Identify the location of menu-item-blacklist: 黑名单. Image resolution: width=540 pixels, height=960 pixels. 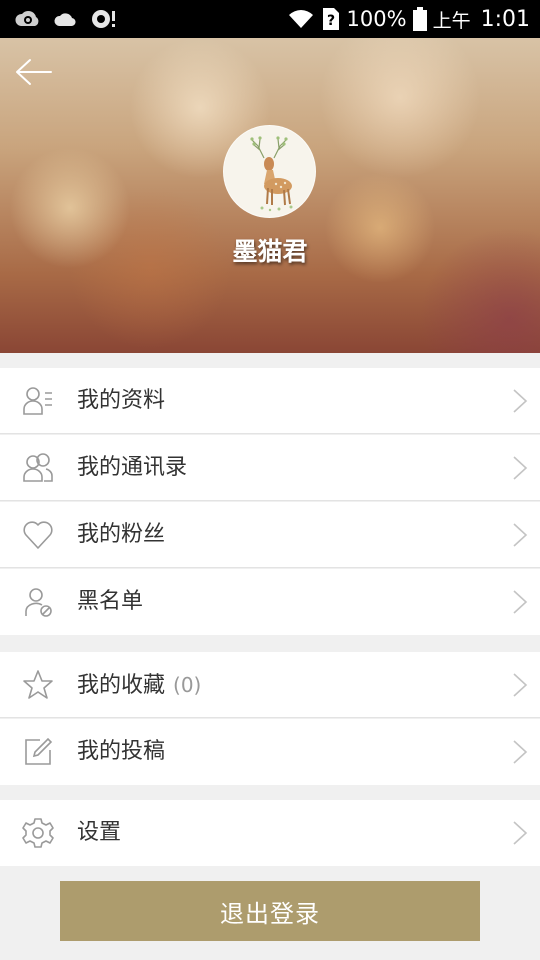
(270, 602).